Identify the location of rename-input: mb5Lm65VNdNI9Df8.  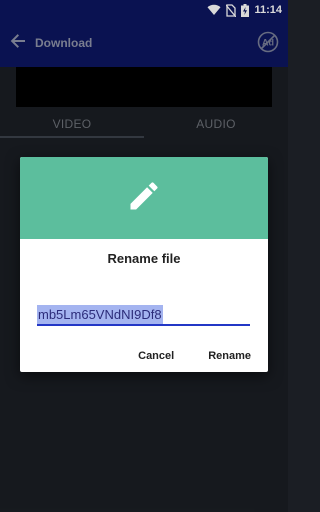
(143, 314).